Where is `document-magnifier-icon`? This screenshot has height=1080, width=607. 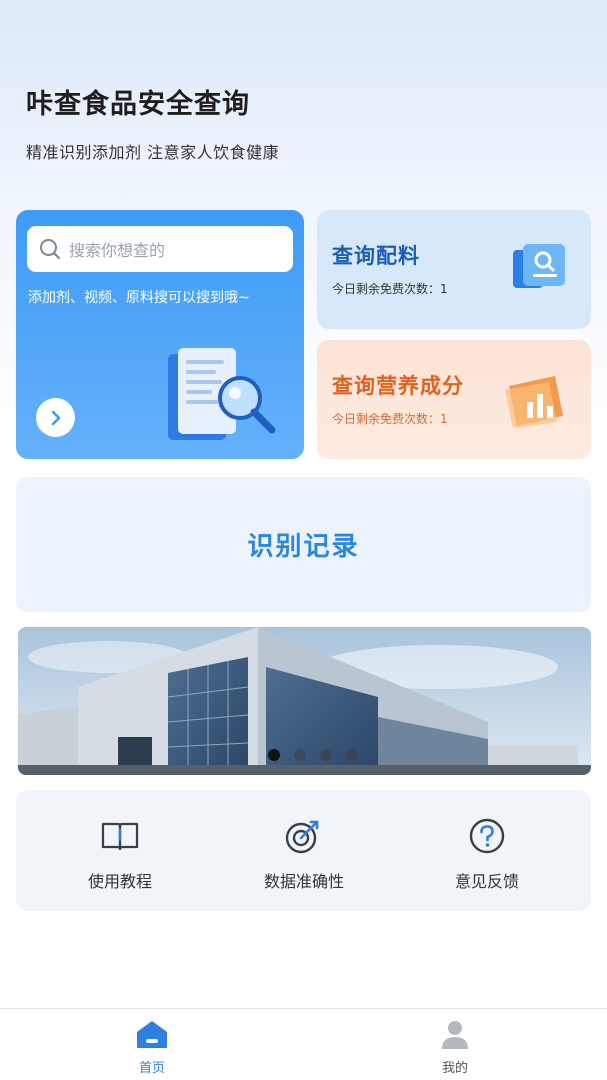 document-magnifier-icon is located at coordinates (222, 394).